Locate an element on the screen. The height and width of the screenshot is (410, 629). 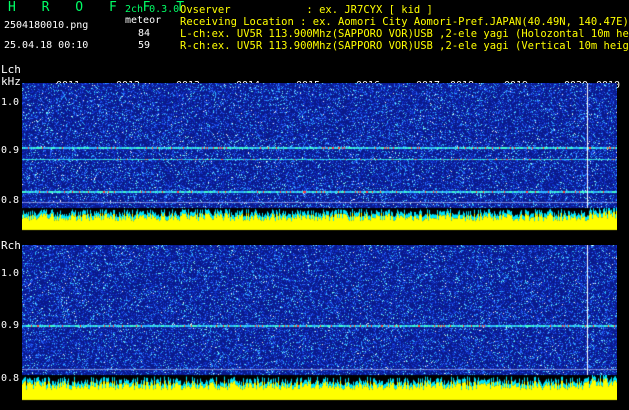
filename-label: 2504180010.png is located at coordinates (46, 25).